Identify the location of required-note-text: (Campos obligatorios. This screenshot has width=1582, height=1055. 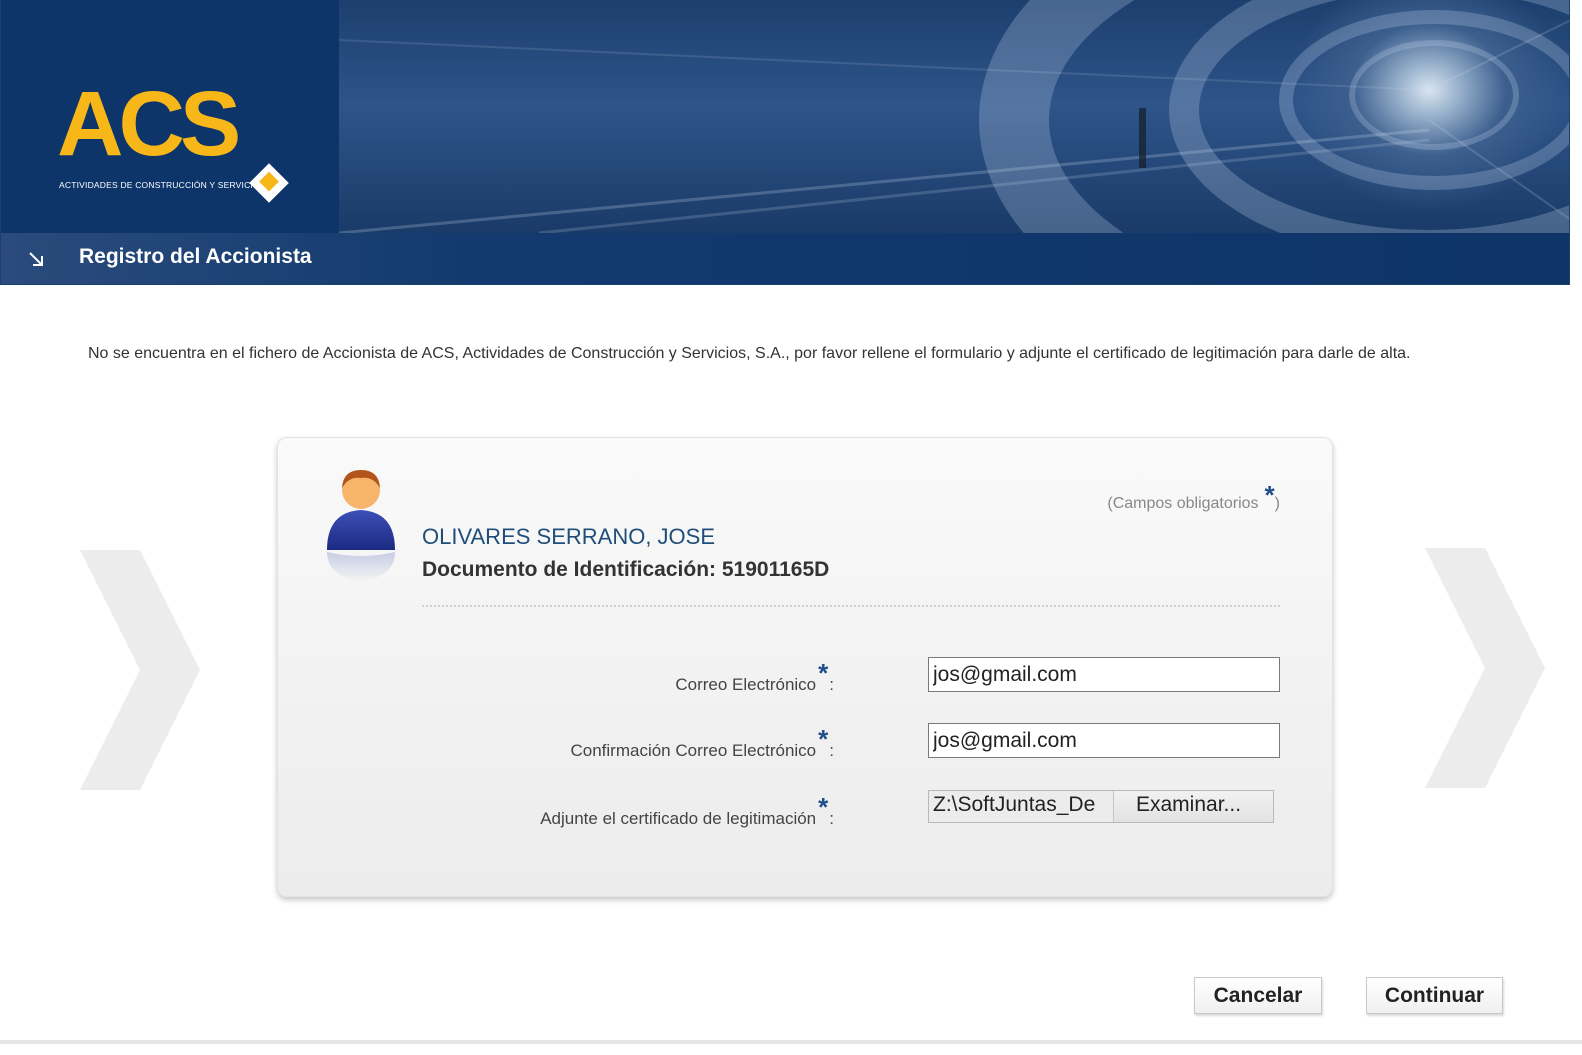
(1183, 503).